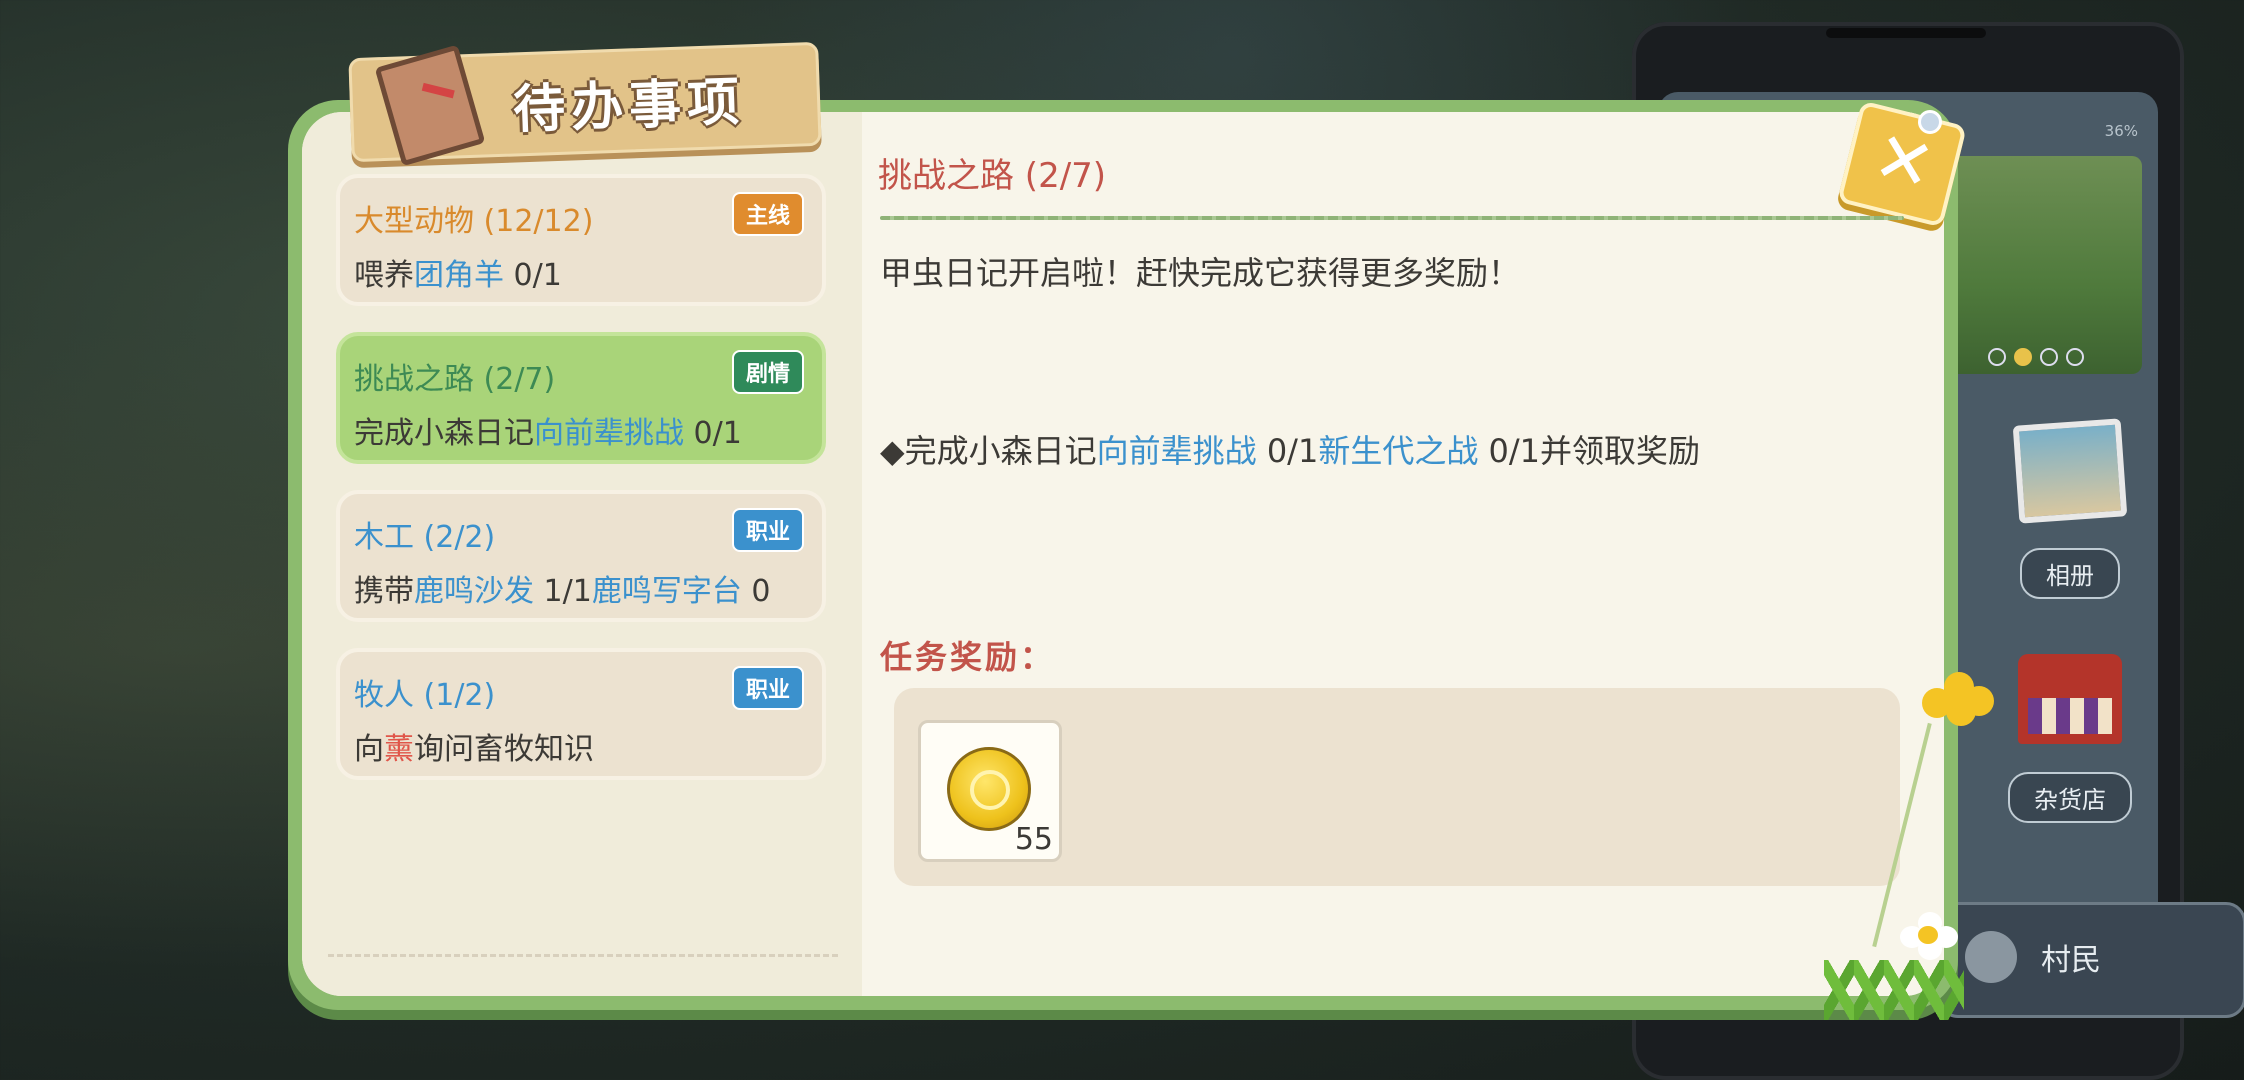  Describe the element at coordinates (474, 221) in the screenshot. I see `task-title: 大型动物 (12/12)` at that location.